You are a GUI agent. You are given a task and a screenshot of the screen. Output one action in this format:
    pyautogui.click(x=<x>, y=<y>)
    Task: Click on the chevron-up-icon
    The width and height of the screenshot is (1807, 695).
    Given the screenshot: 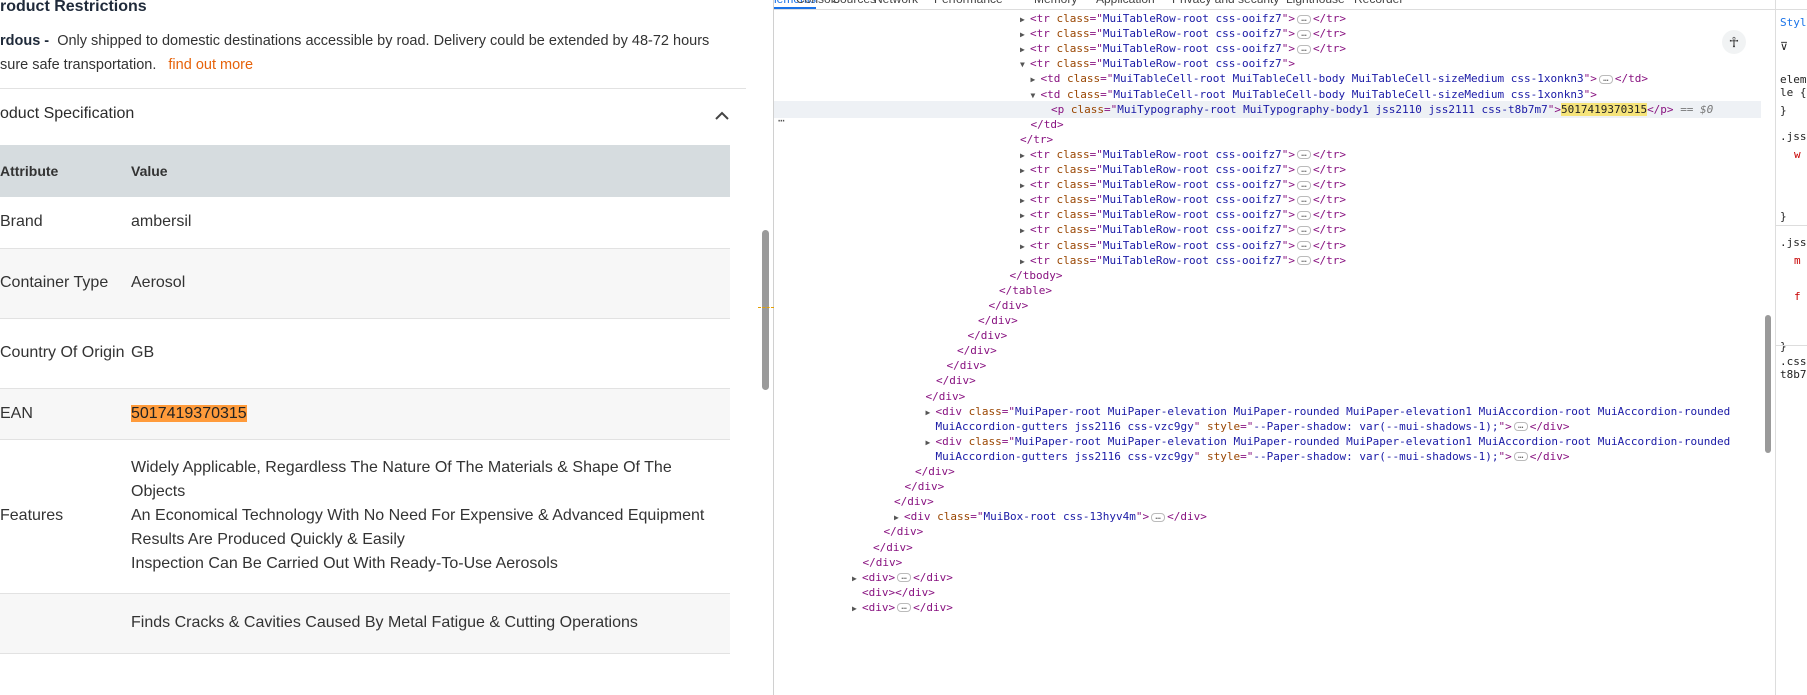 What is the action you would take?
    pyautogui.click(x=722, y=116)
    